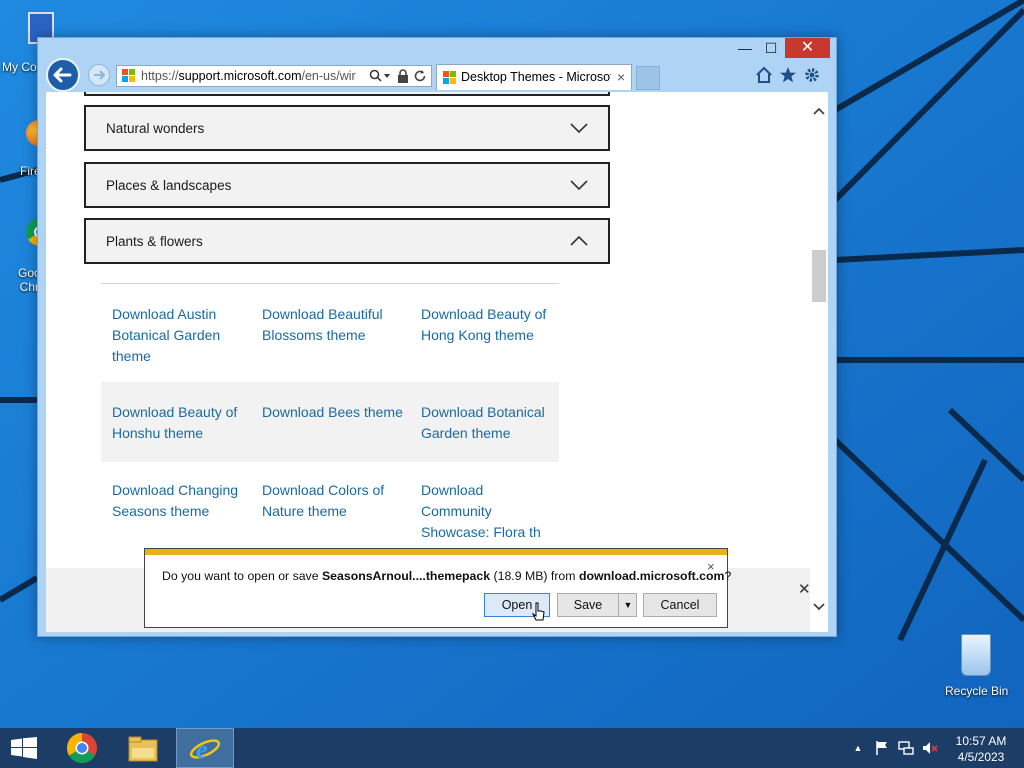 Image resolution: width=1024 pixels, height=768 pixels. What do you see at coordinates (882, 748) in the screenshot?
I see `action-center-flag-icon` at bounding box center [882, 748].